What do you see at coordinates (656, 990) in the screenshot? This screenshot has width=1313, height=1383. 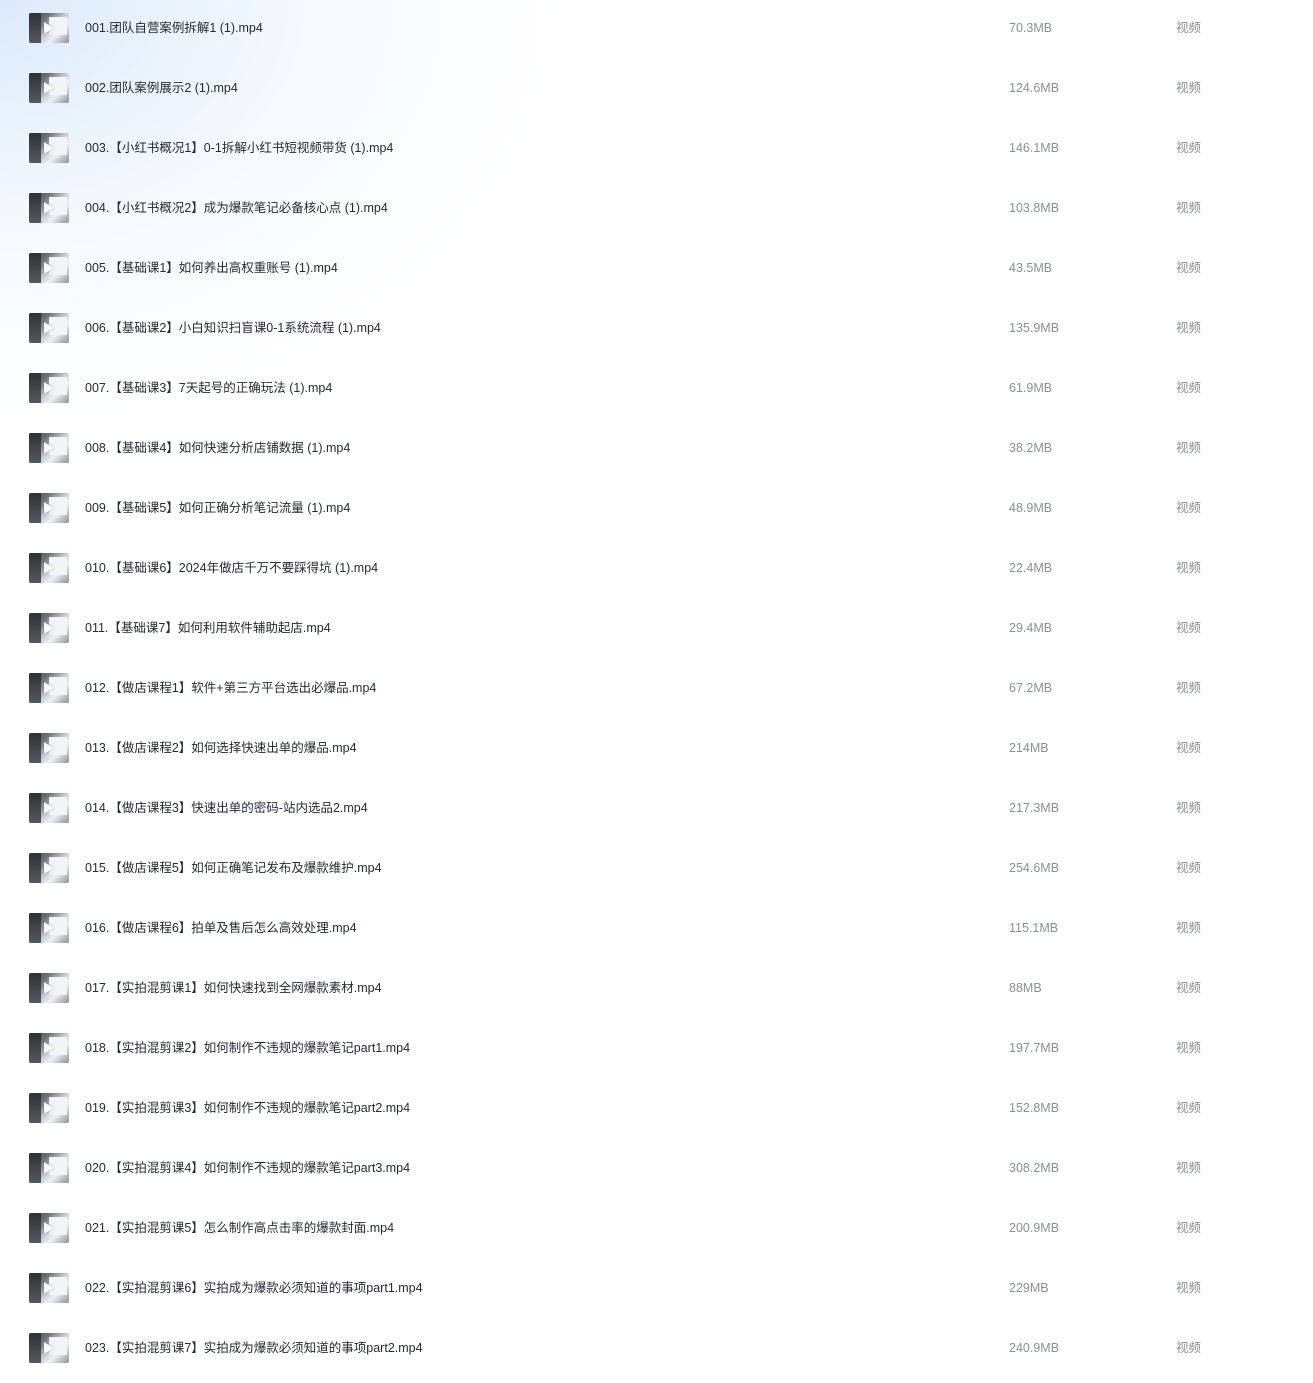 I see `file-row: 017.【实拍混剪课1】如何快速找到全网爆款素材.mp4 88MB 视频` at bounding box center [656, 990].